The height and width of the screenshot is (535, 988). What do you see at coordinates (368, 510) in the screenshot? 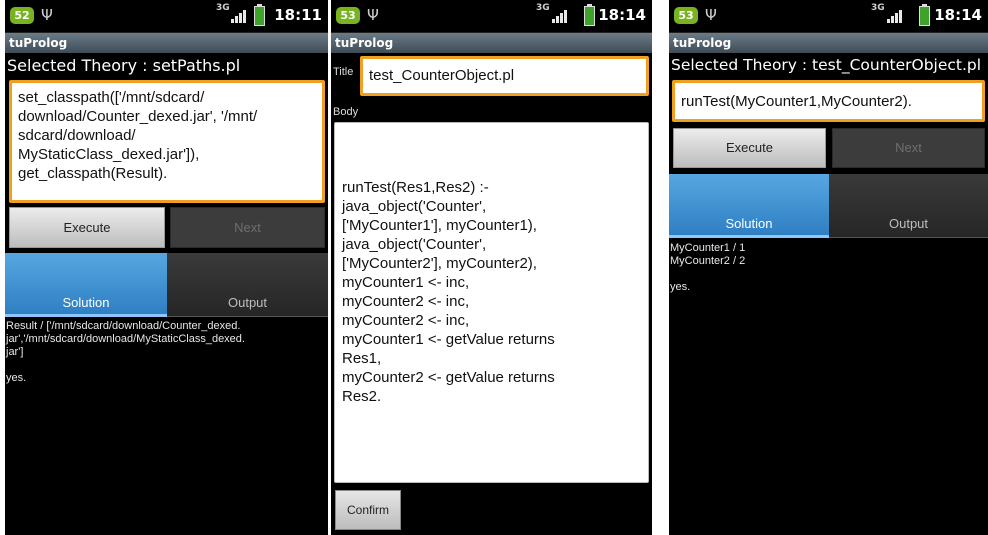
I see `confirm-button: Confirm` at bounding box center [368, 510].